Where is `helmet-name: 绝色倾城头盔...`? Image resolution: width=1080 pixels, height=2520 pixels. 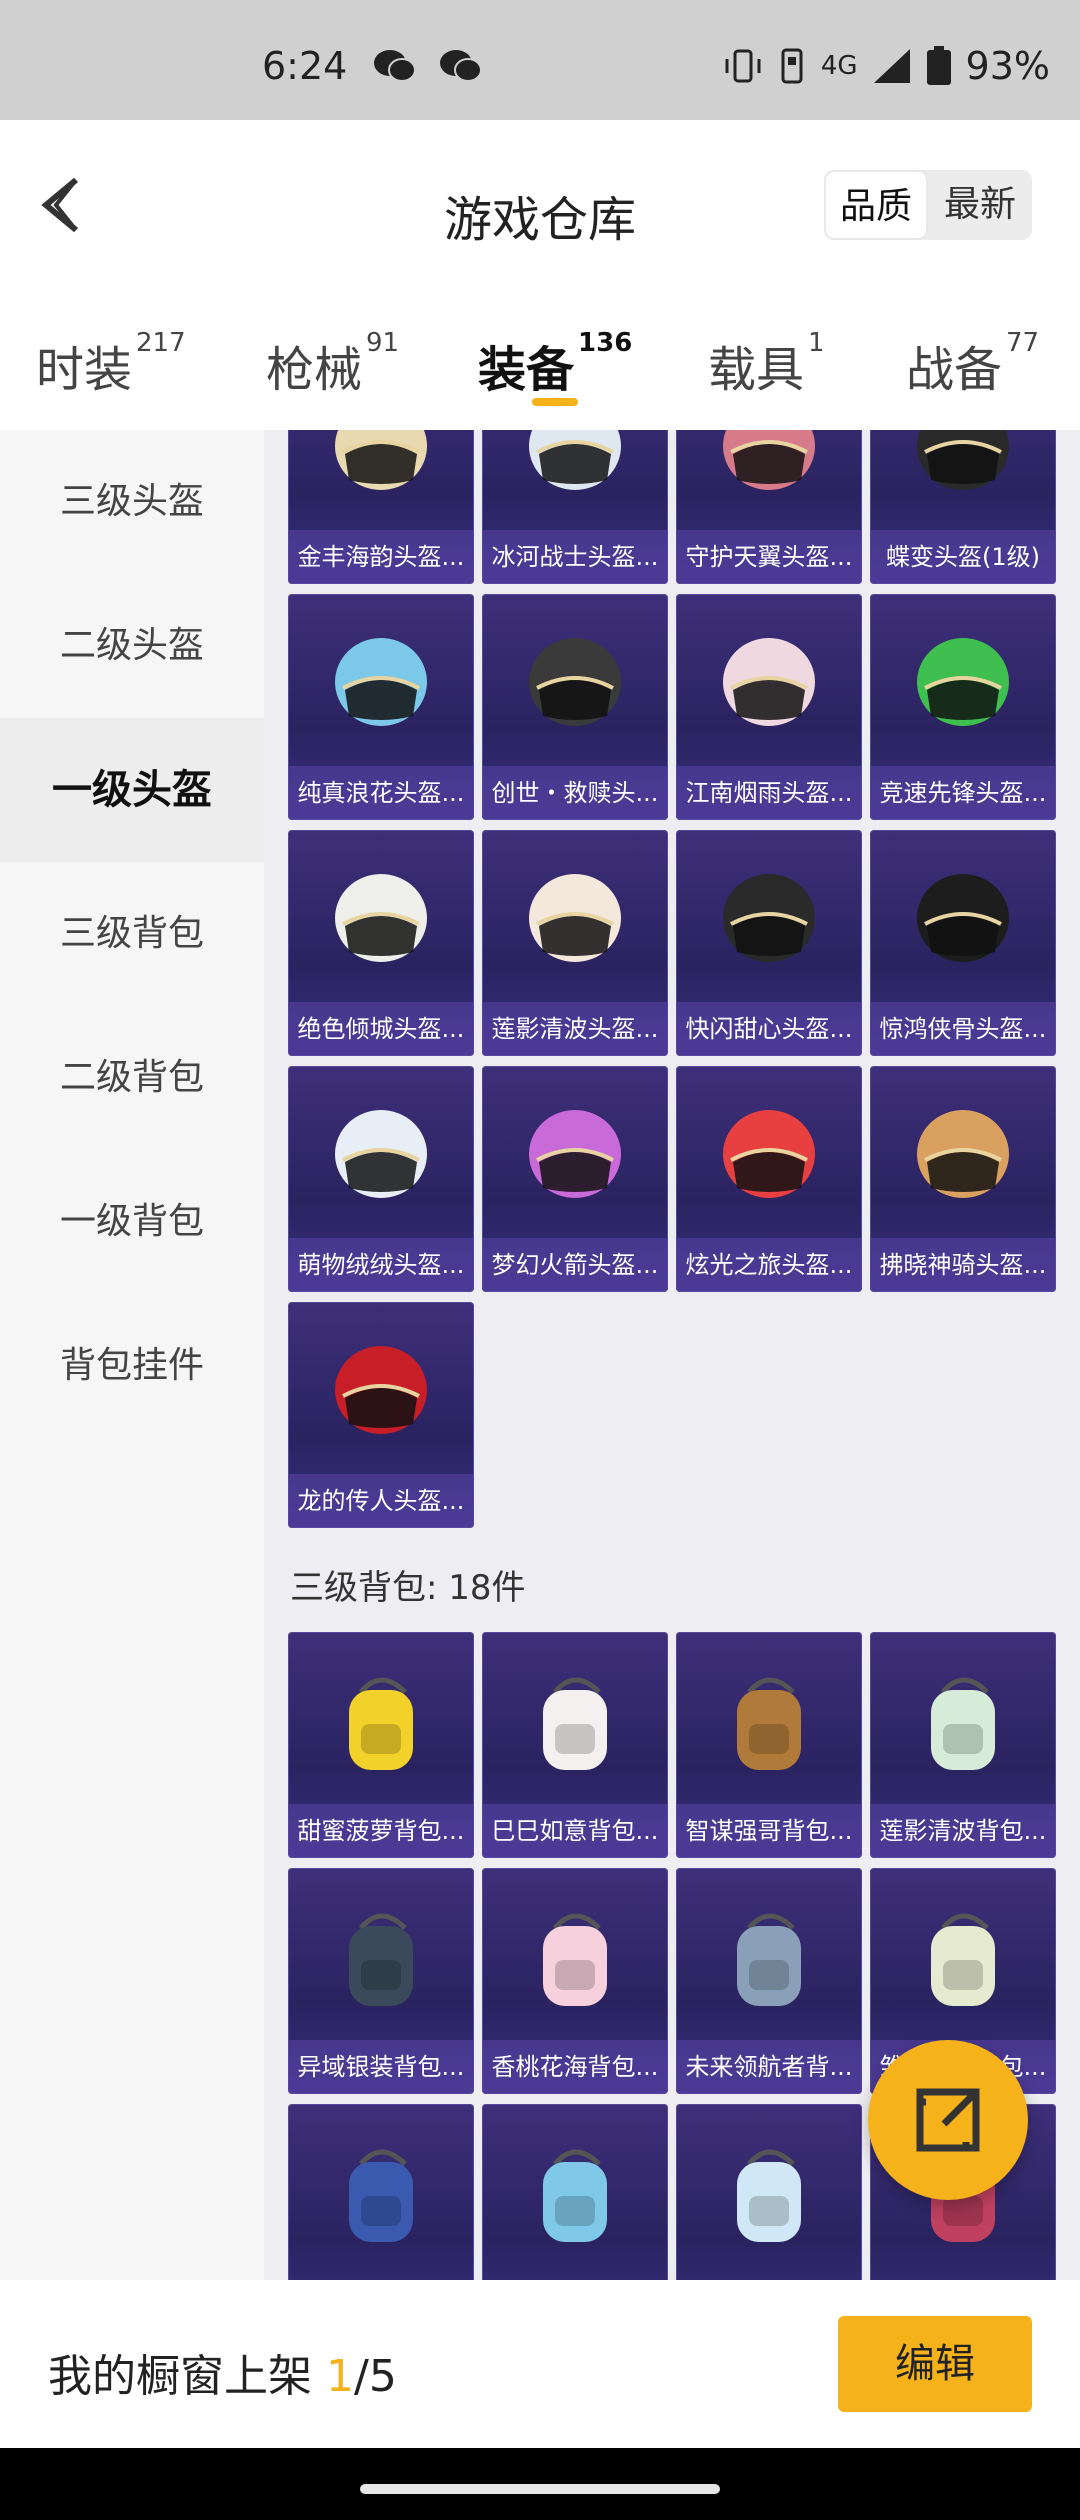
helmet-name: 绝色倾城头盔... is located at coordinates (381, 1029).